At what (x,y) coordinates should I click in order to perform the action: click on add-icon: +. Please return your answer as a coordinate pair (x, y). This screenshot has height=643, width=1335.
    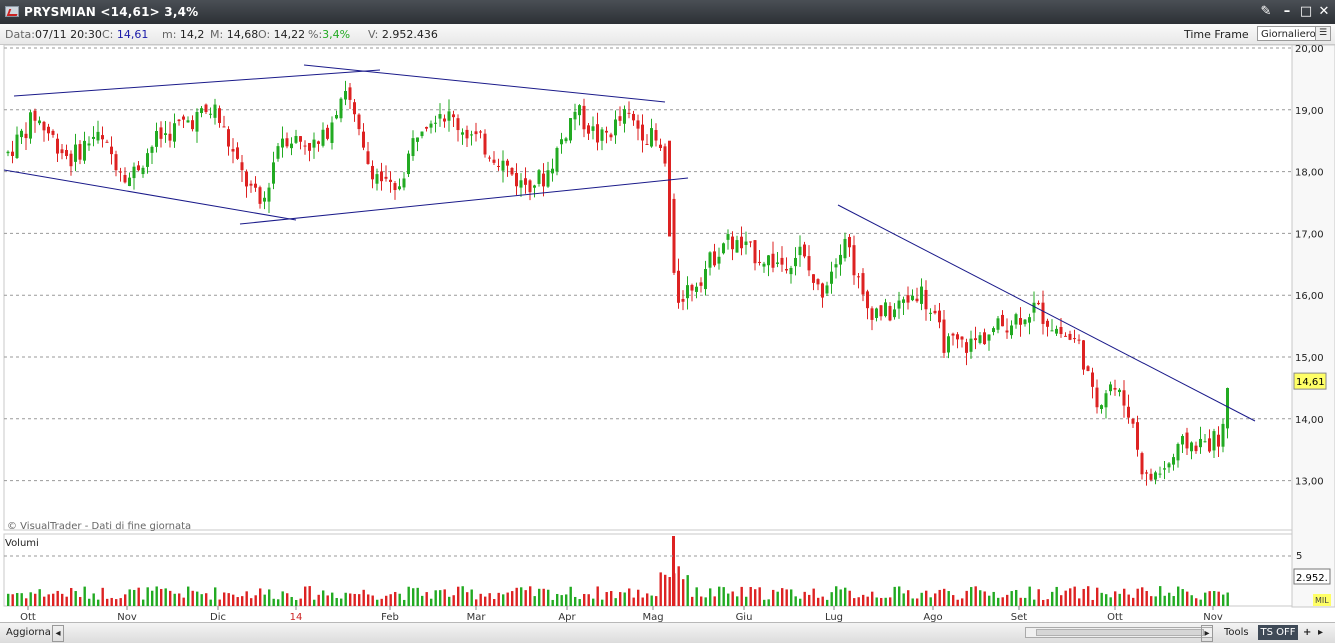
    Looking at the image, I should click on (1307, 632).